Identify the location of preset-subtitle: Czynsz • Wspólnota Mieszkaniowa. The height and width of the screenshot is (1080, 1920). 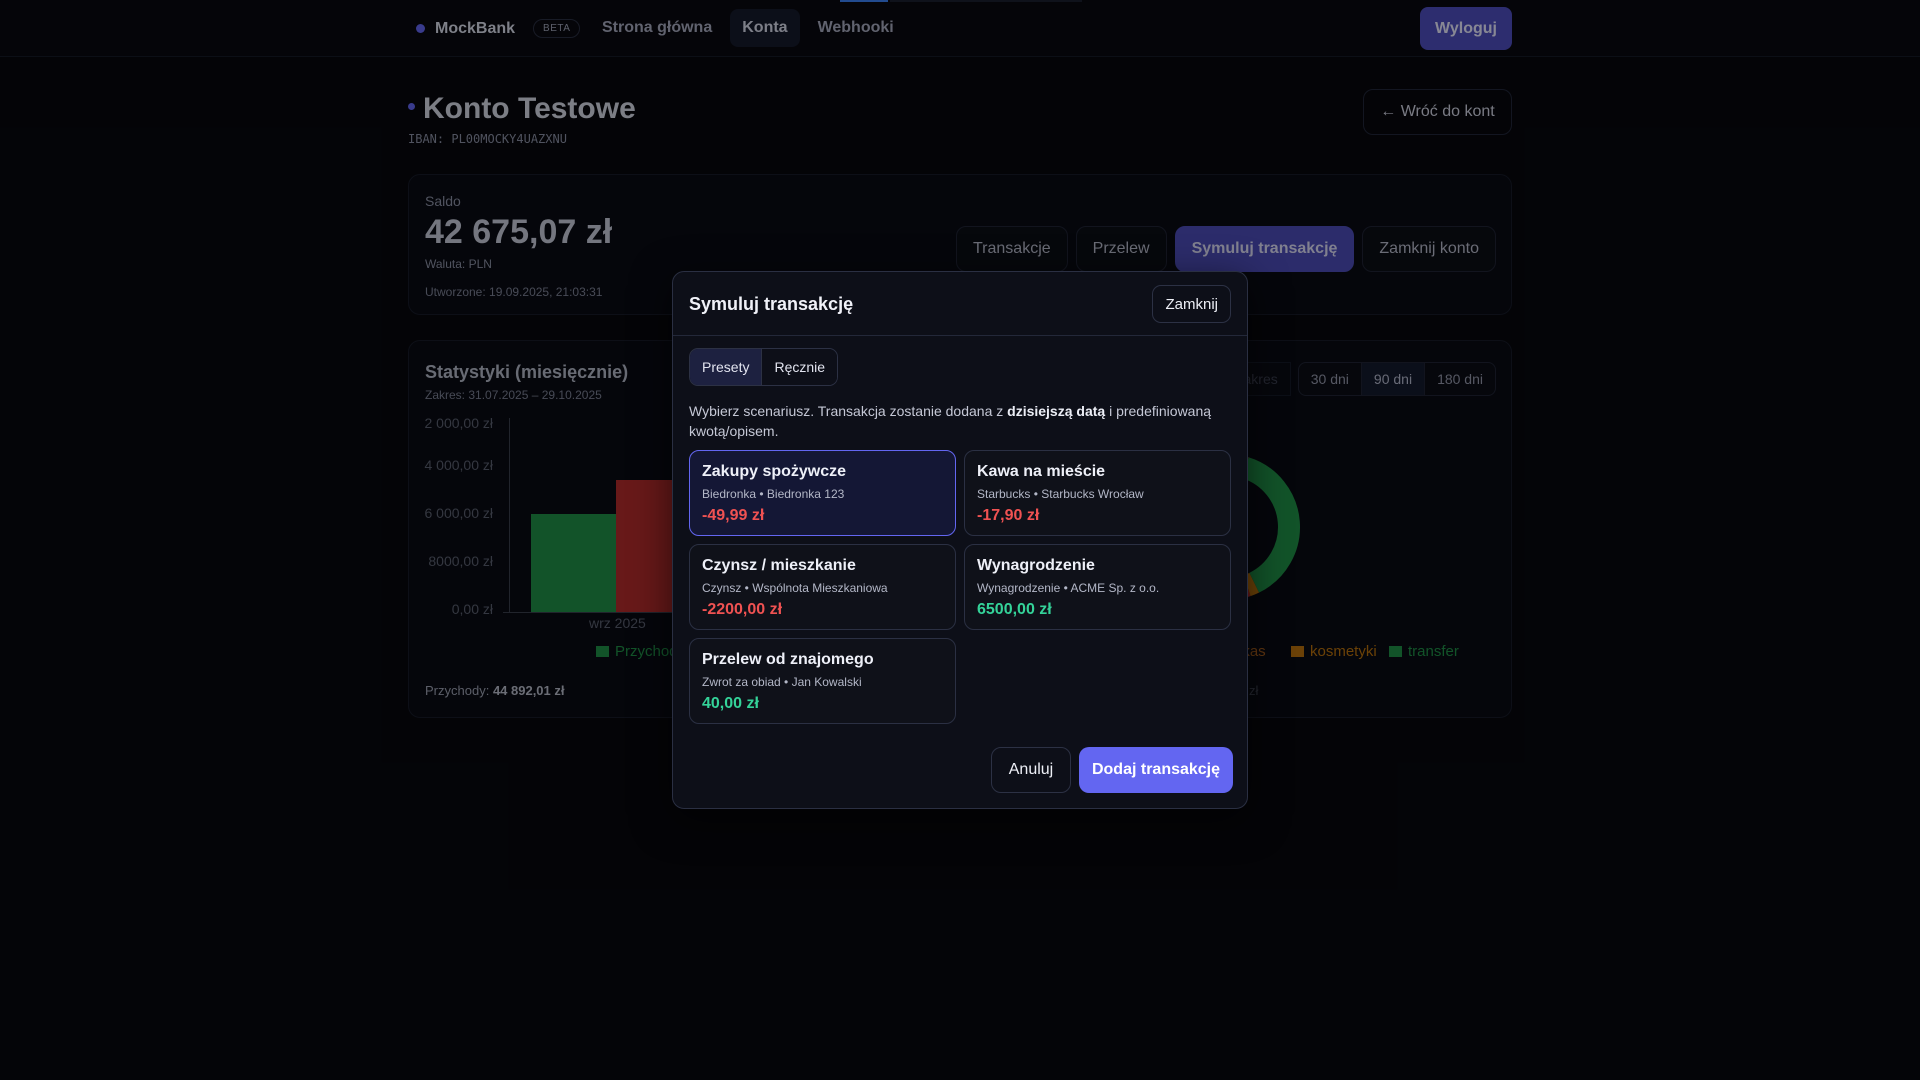
(795, 588).